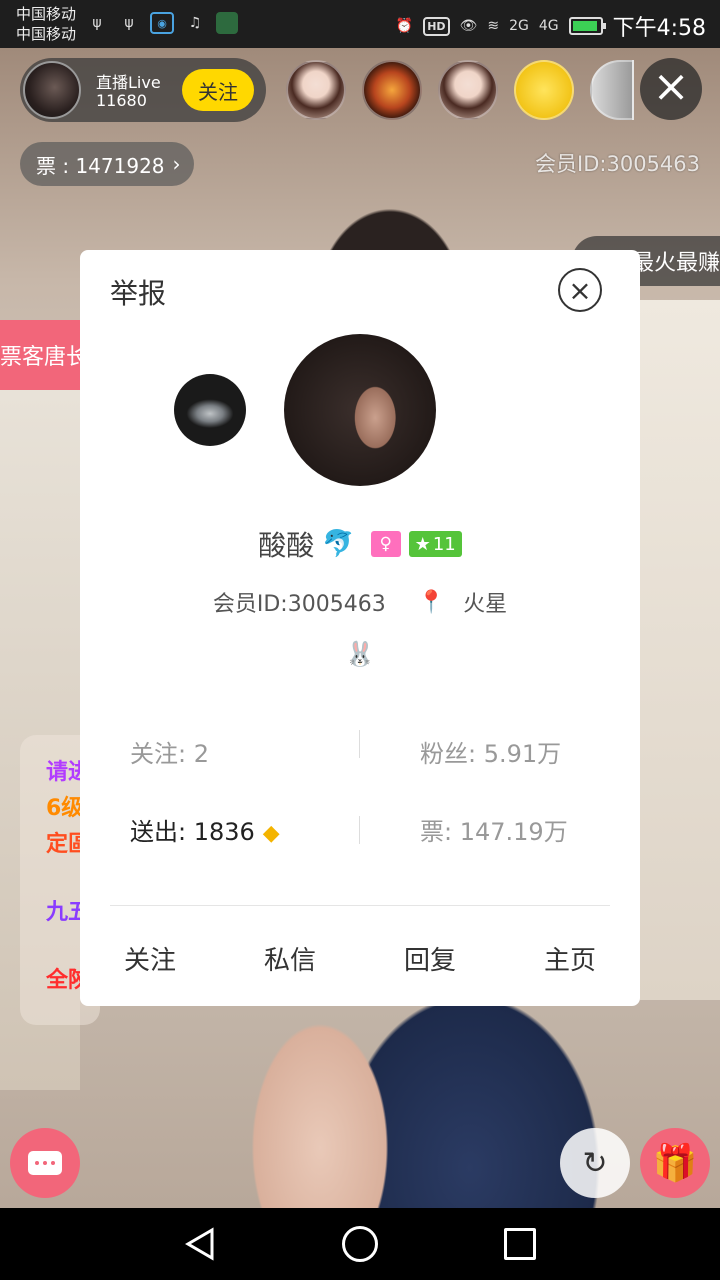  Describe the element at coordinates (169, 751) in the screenshot. I see `following-count: 关注: 2` at that location.